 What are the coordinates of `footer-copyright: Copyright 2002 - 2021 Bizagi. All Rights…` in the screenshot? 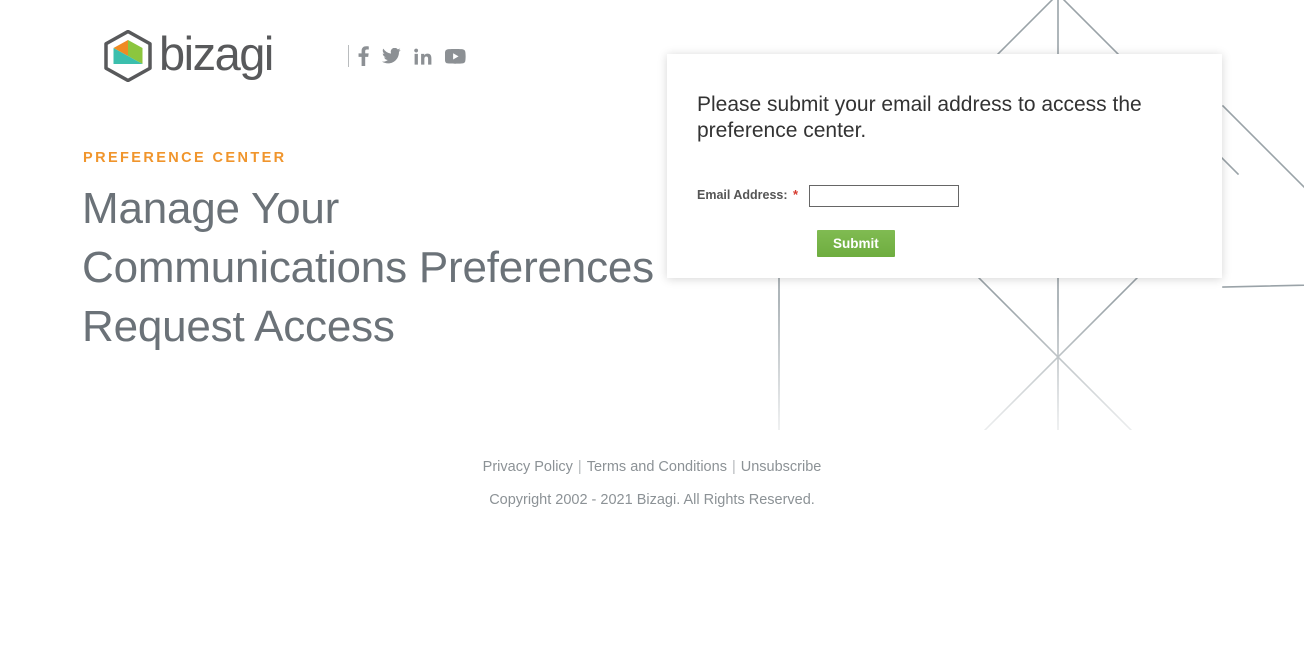 It's located at (652, 500).